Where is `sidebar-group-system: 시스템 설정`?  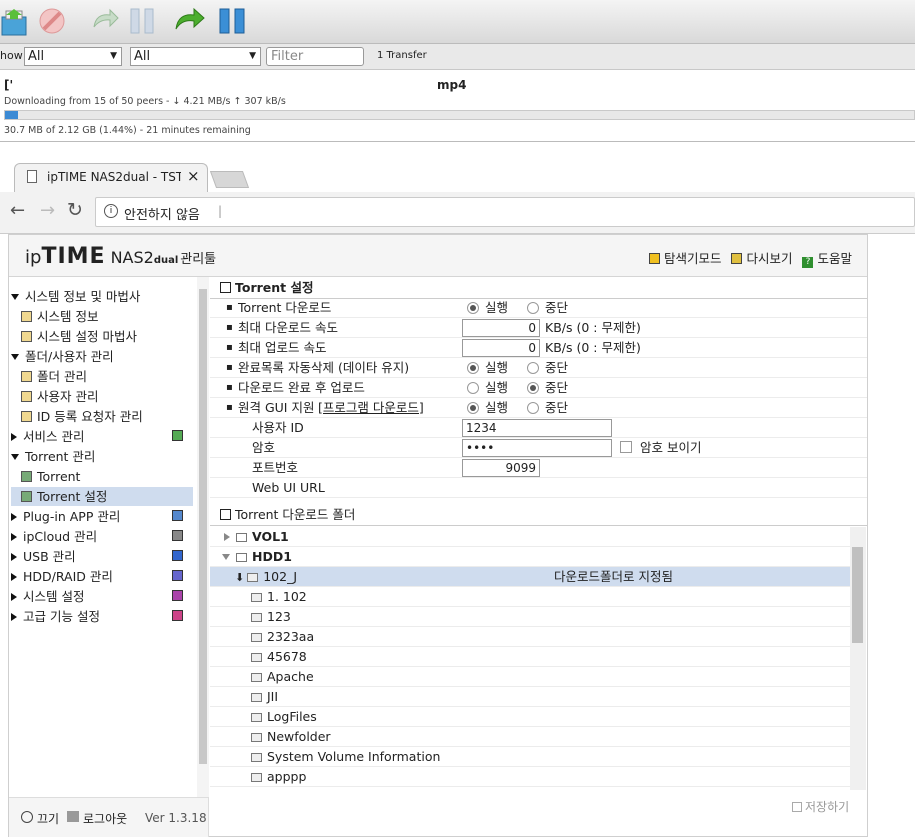
sidebar-group-system: 시스템 설정 is located at coordinates (47, 596).